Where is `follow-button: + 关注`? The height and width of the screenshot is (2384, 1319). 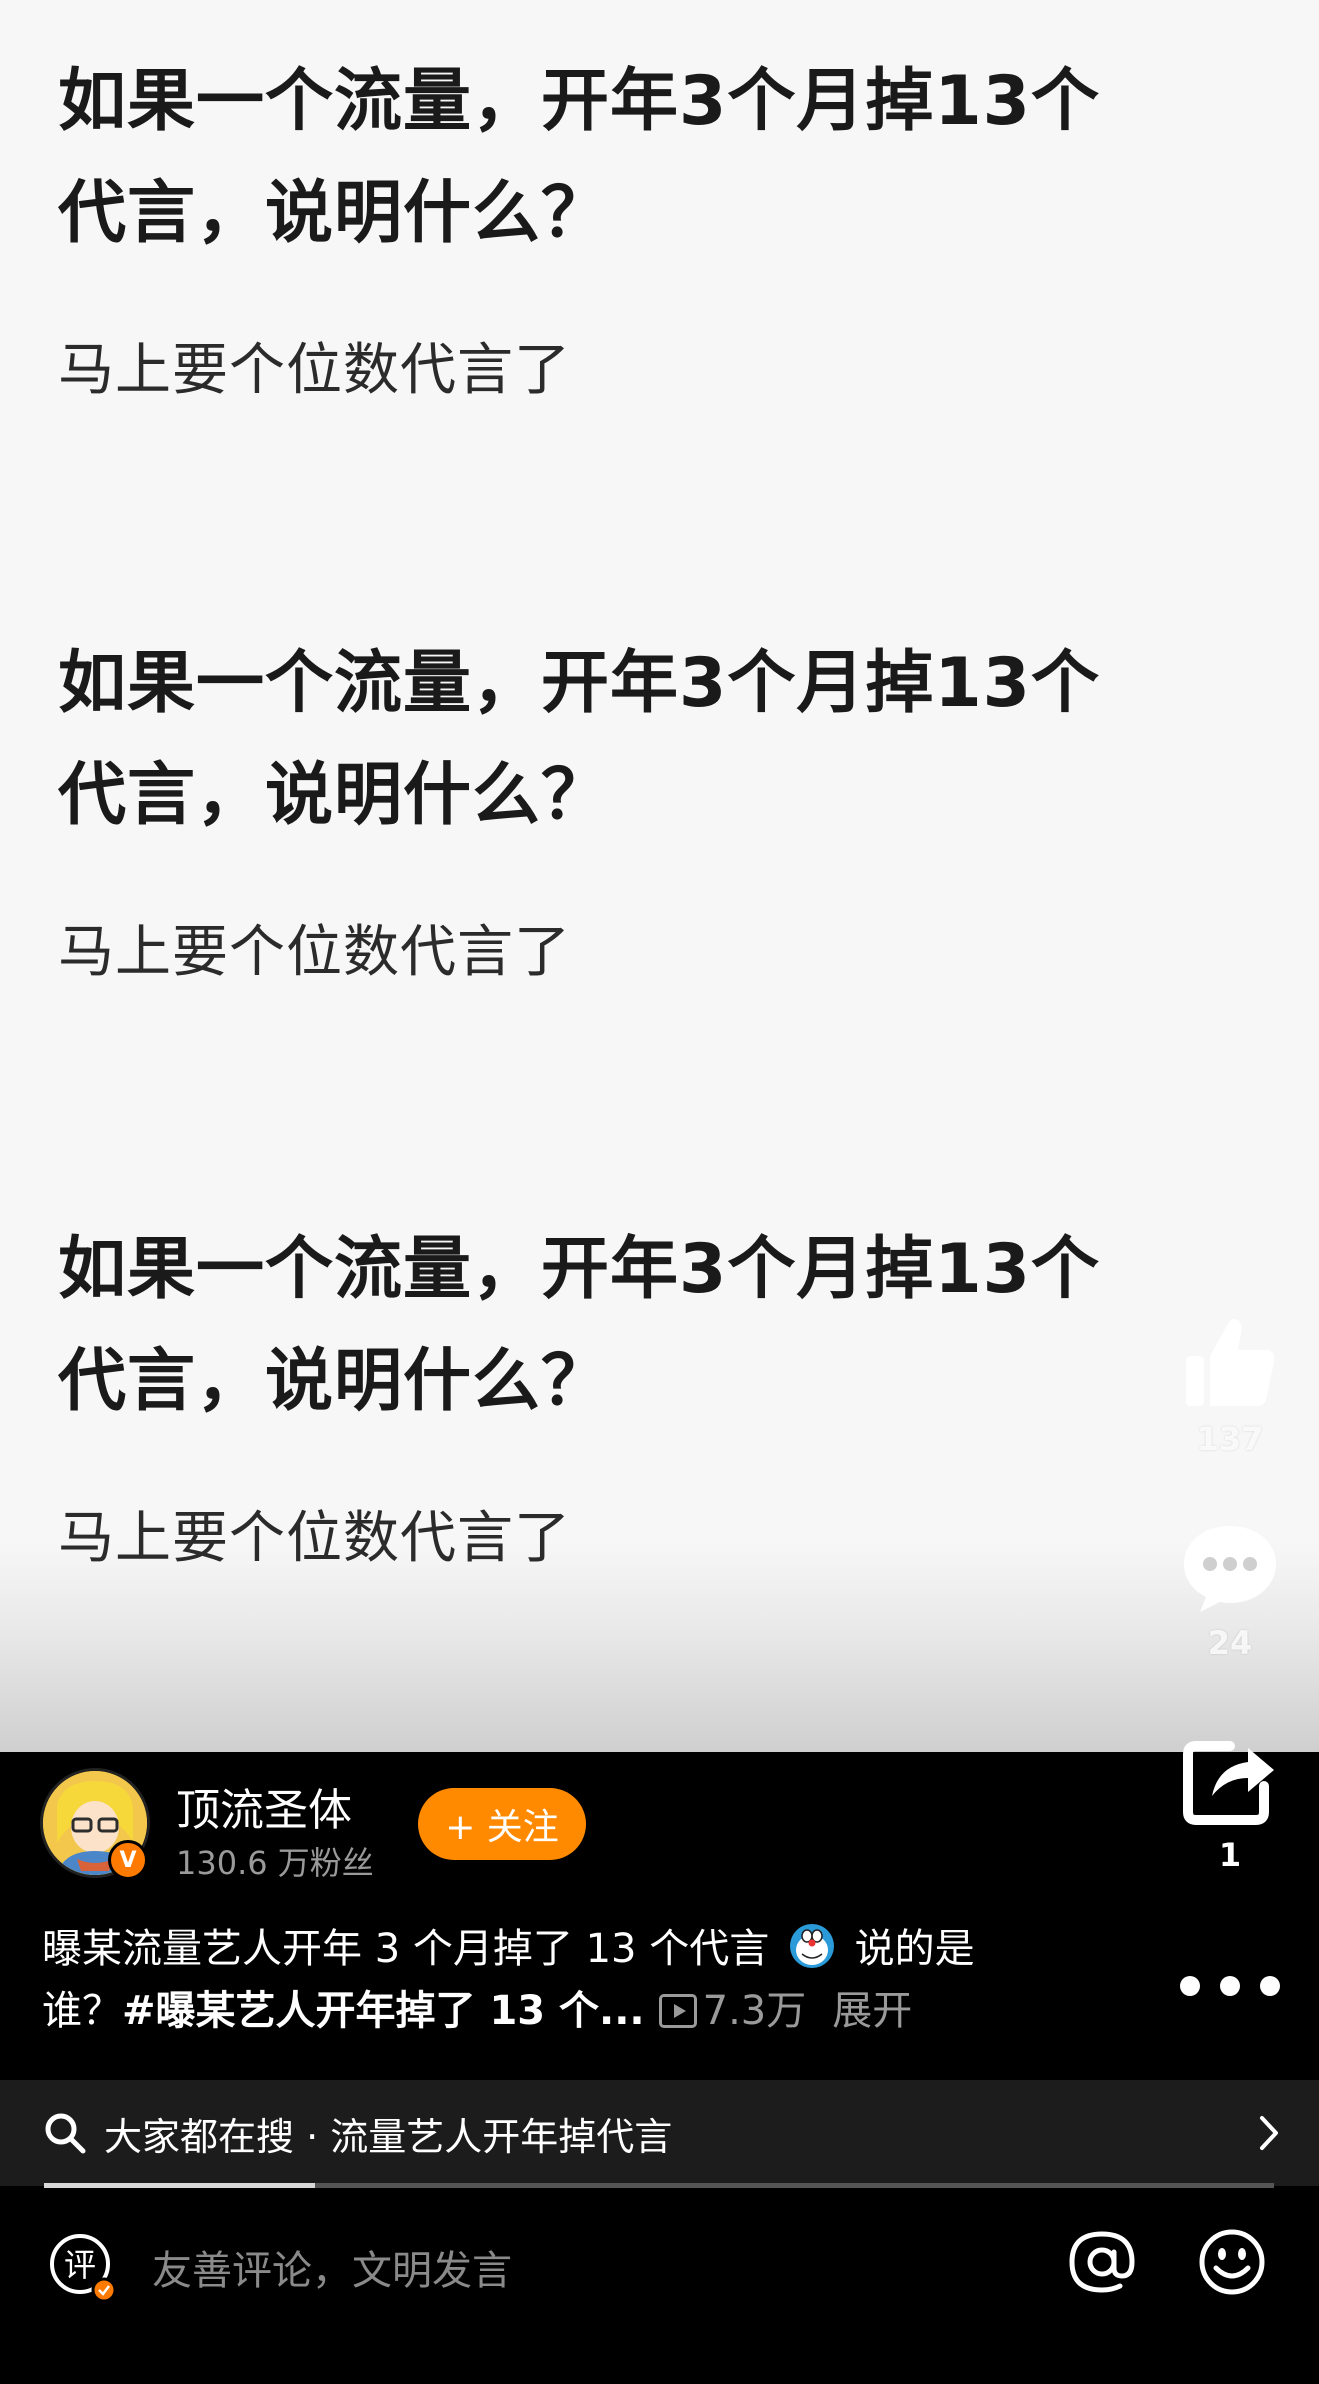 follow-button: + 关注 is located at coordinates (502, 1824).